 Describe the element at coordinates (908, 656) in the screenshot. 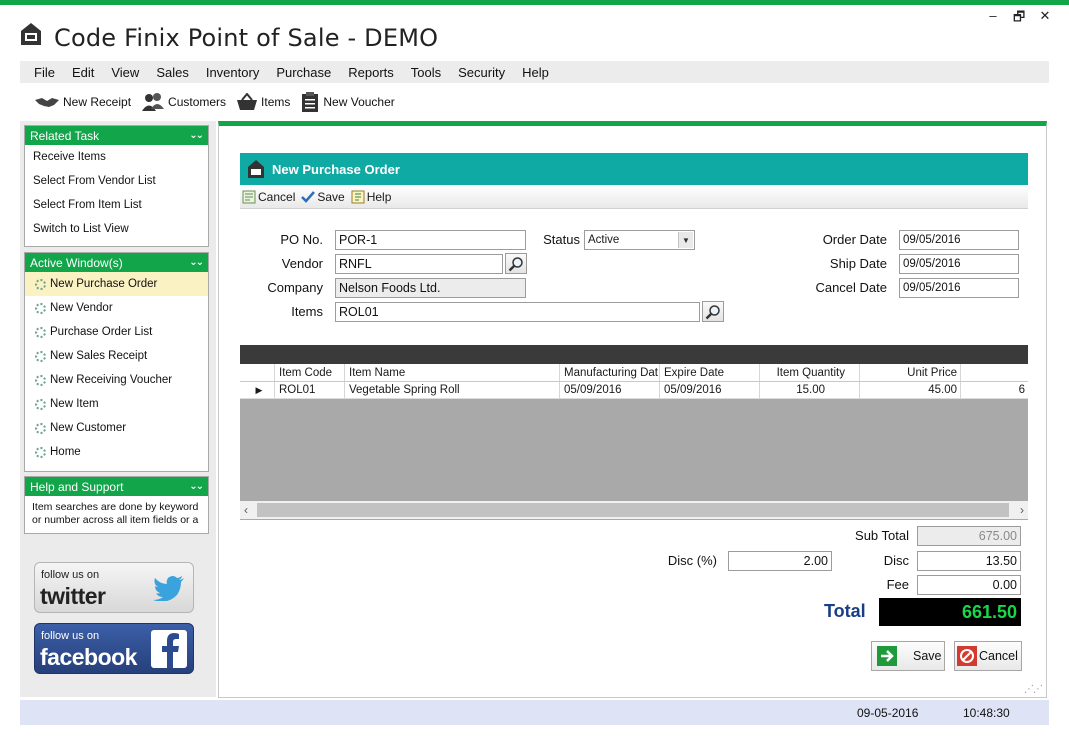

I see `save-button: Save` at that location.